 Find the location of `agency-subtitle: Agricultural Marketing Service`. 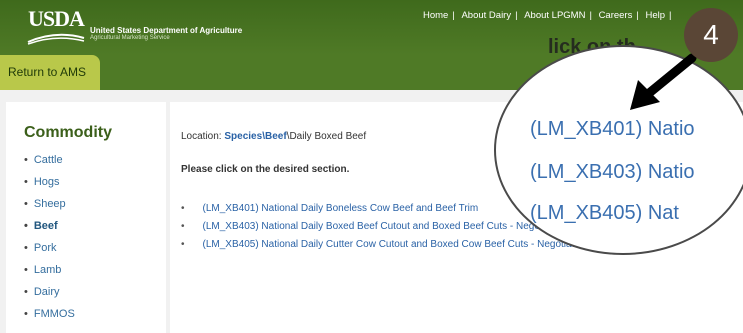

agency-subtitle: Agricultural Marketing Service is located at coordinates (130, 38).